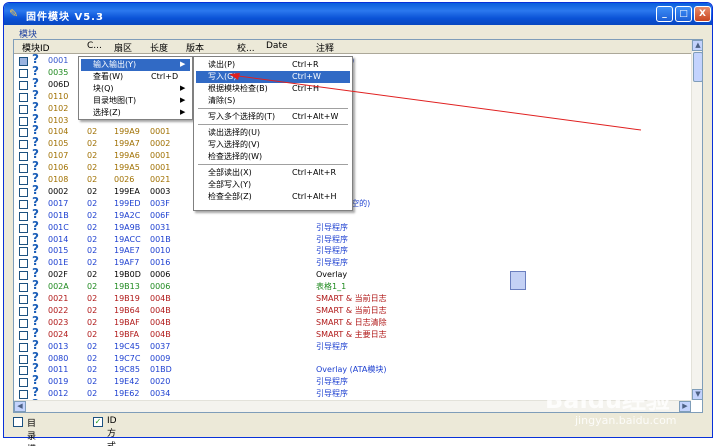 This screenshot has width=721, height=446. What do you see at coordinates (436, 102) in the screenshot?
I see `annotation-line` at bounding box center [436, 102].